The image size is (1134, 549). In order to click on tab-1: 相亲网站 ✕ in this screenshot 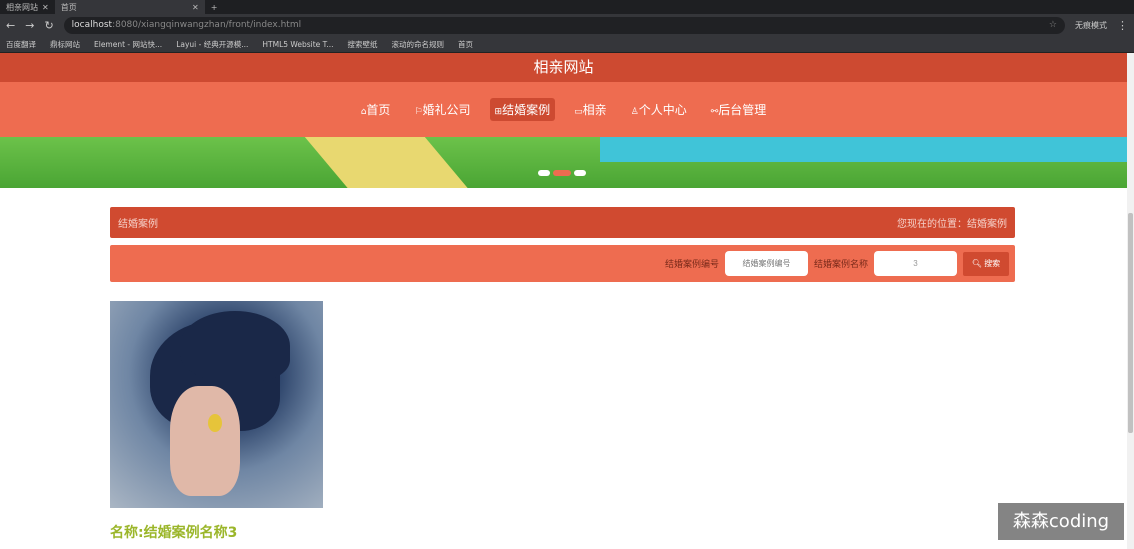, I will do `click(27, 7)`.